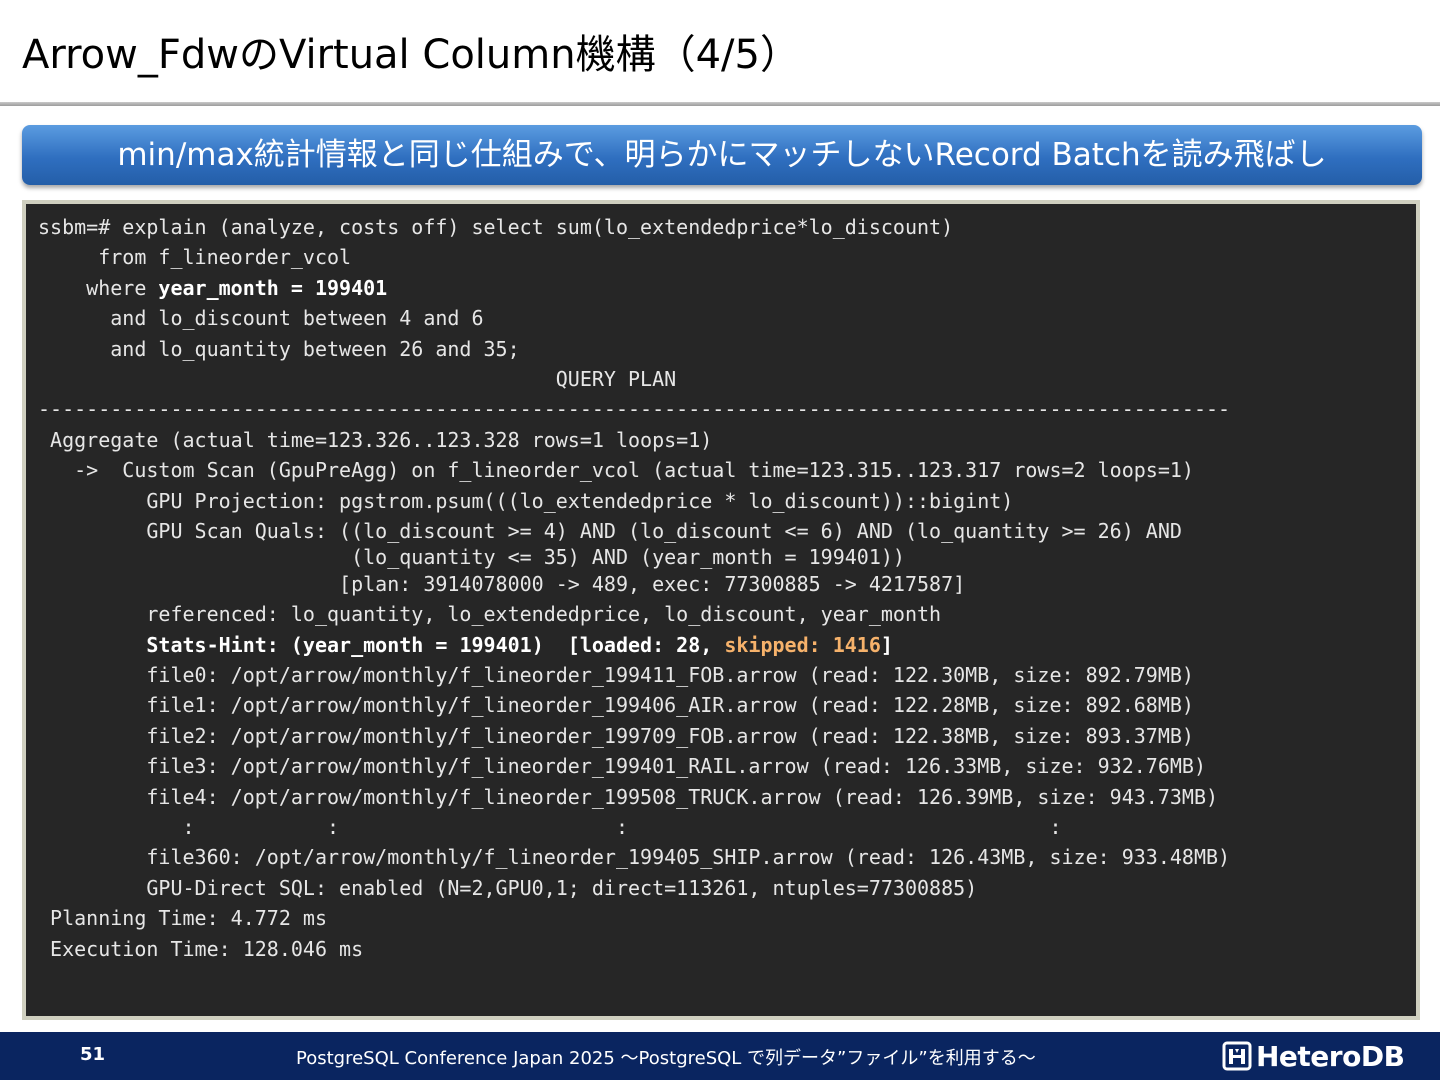 The height and width of the screenshot is (1080, 1440). Describe the element at coordinates (357, 378) in the screenshot. I see `terminal-line: QUERY PLAN` at that location.